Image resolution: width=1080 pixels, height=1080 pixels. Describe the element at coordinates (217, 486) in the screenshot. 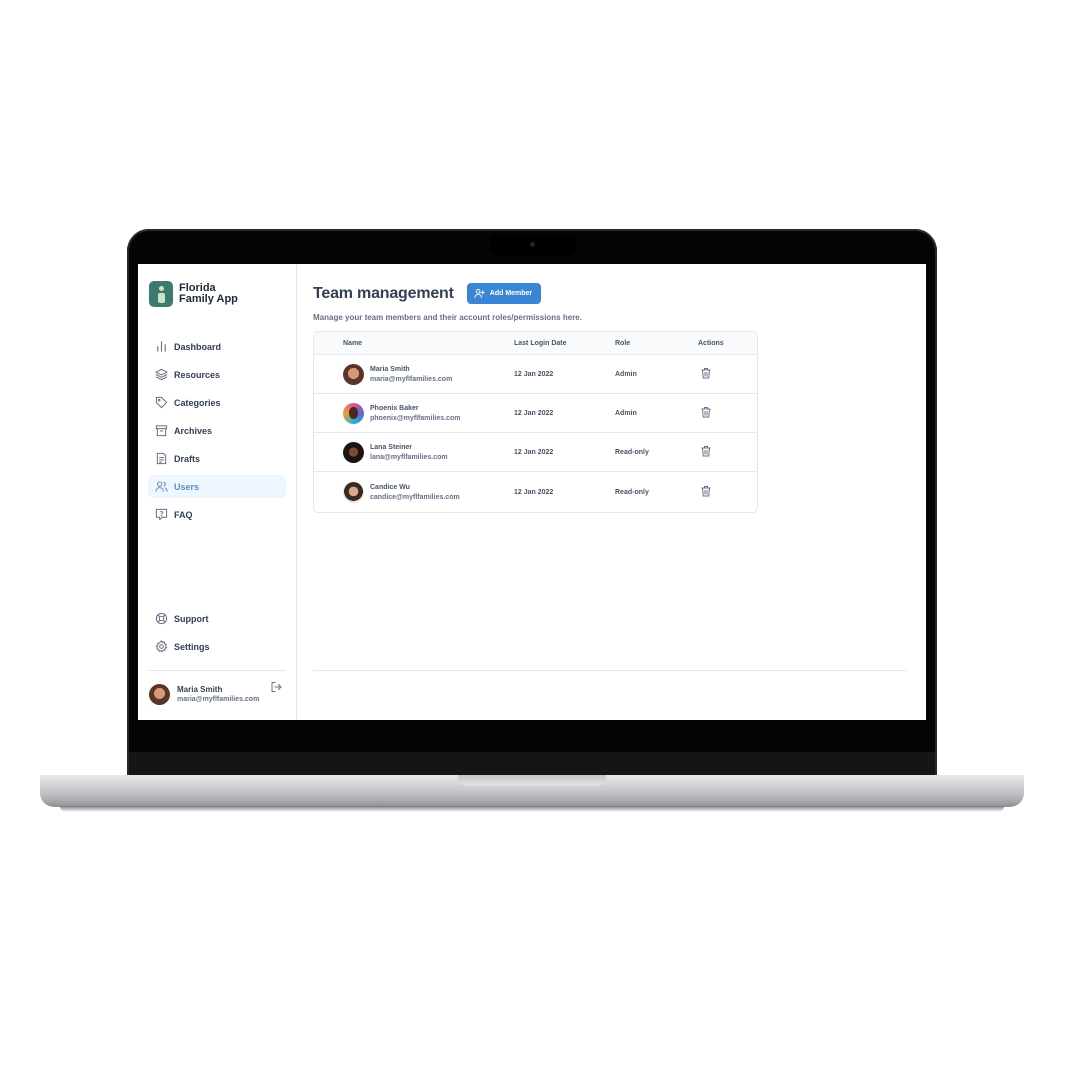

I see `sidebar-item-users: Users` at that location.